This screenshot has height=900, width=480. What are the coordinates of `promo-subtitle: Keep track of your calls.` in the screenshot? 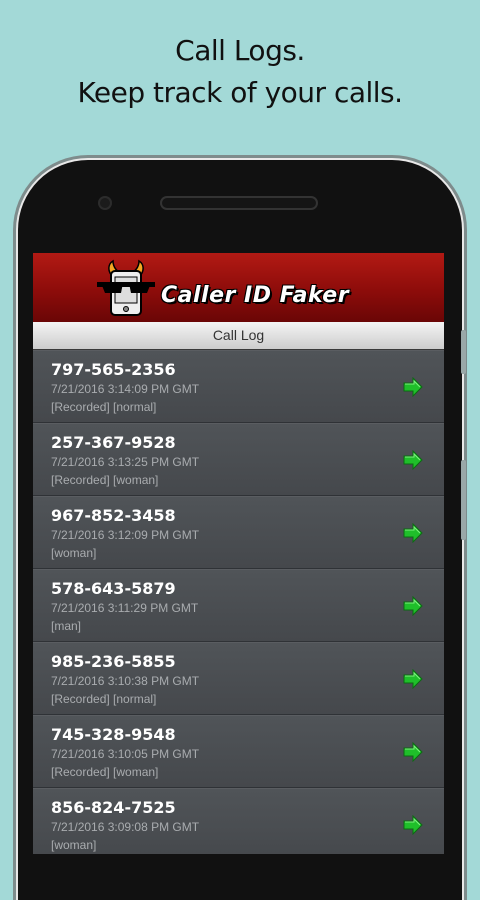 It's located at (240, 92).